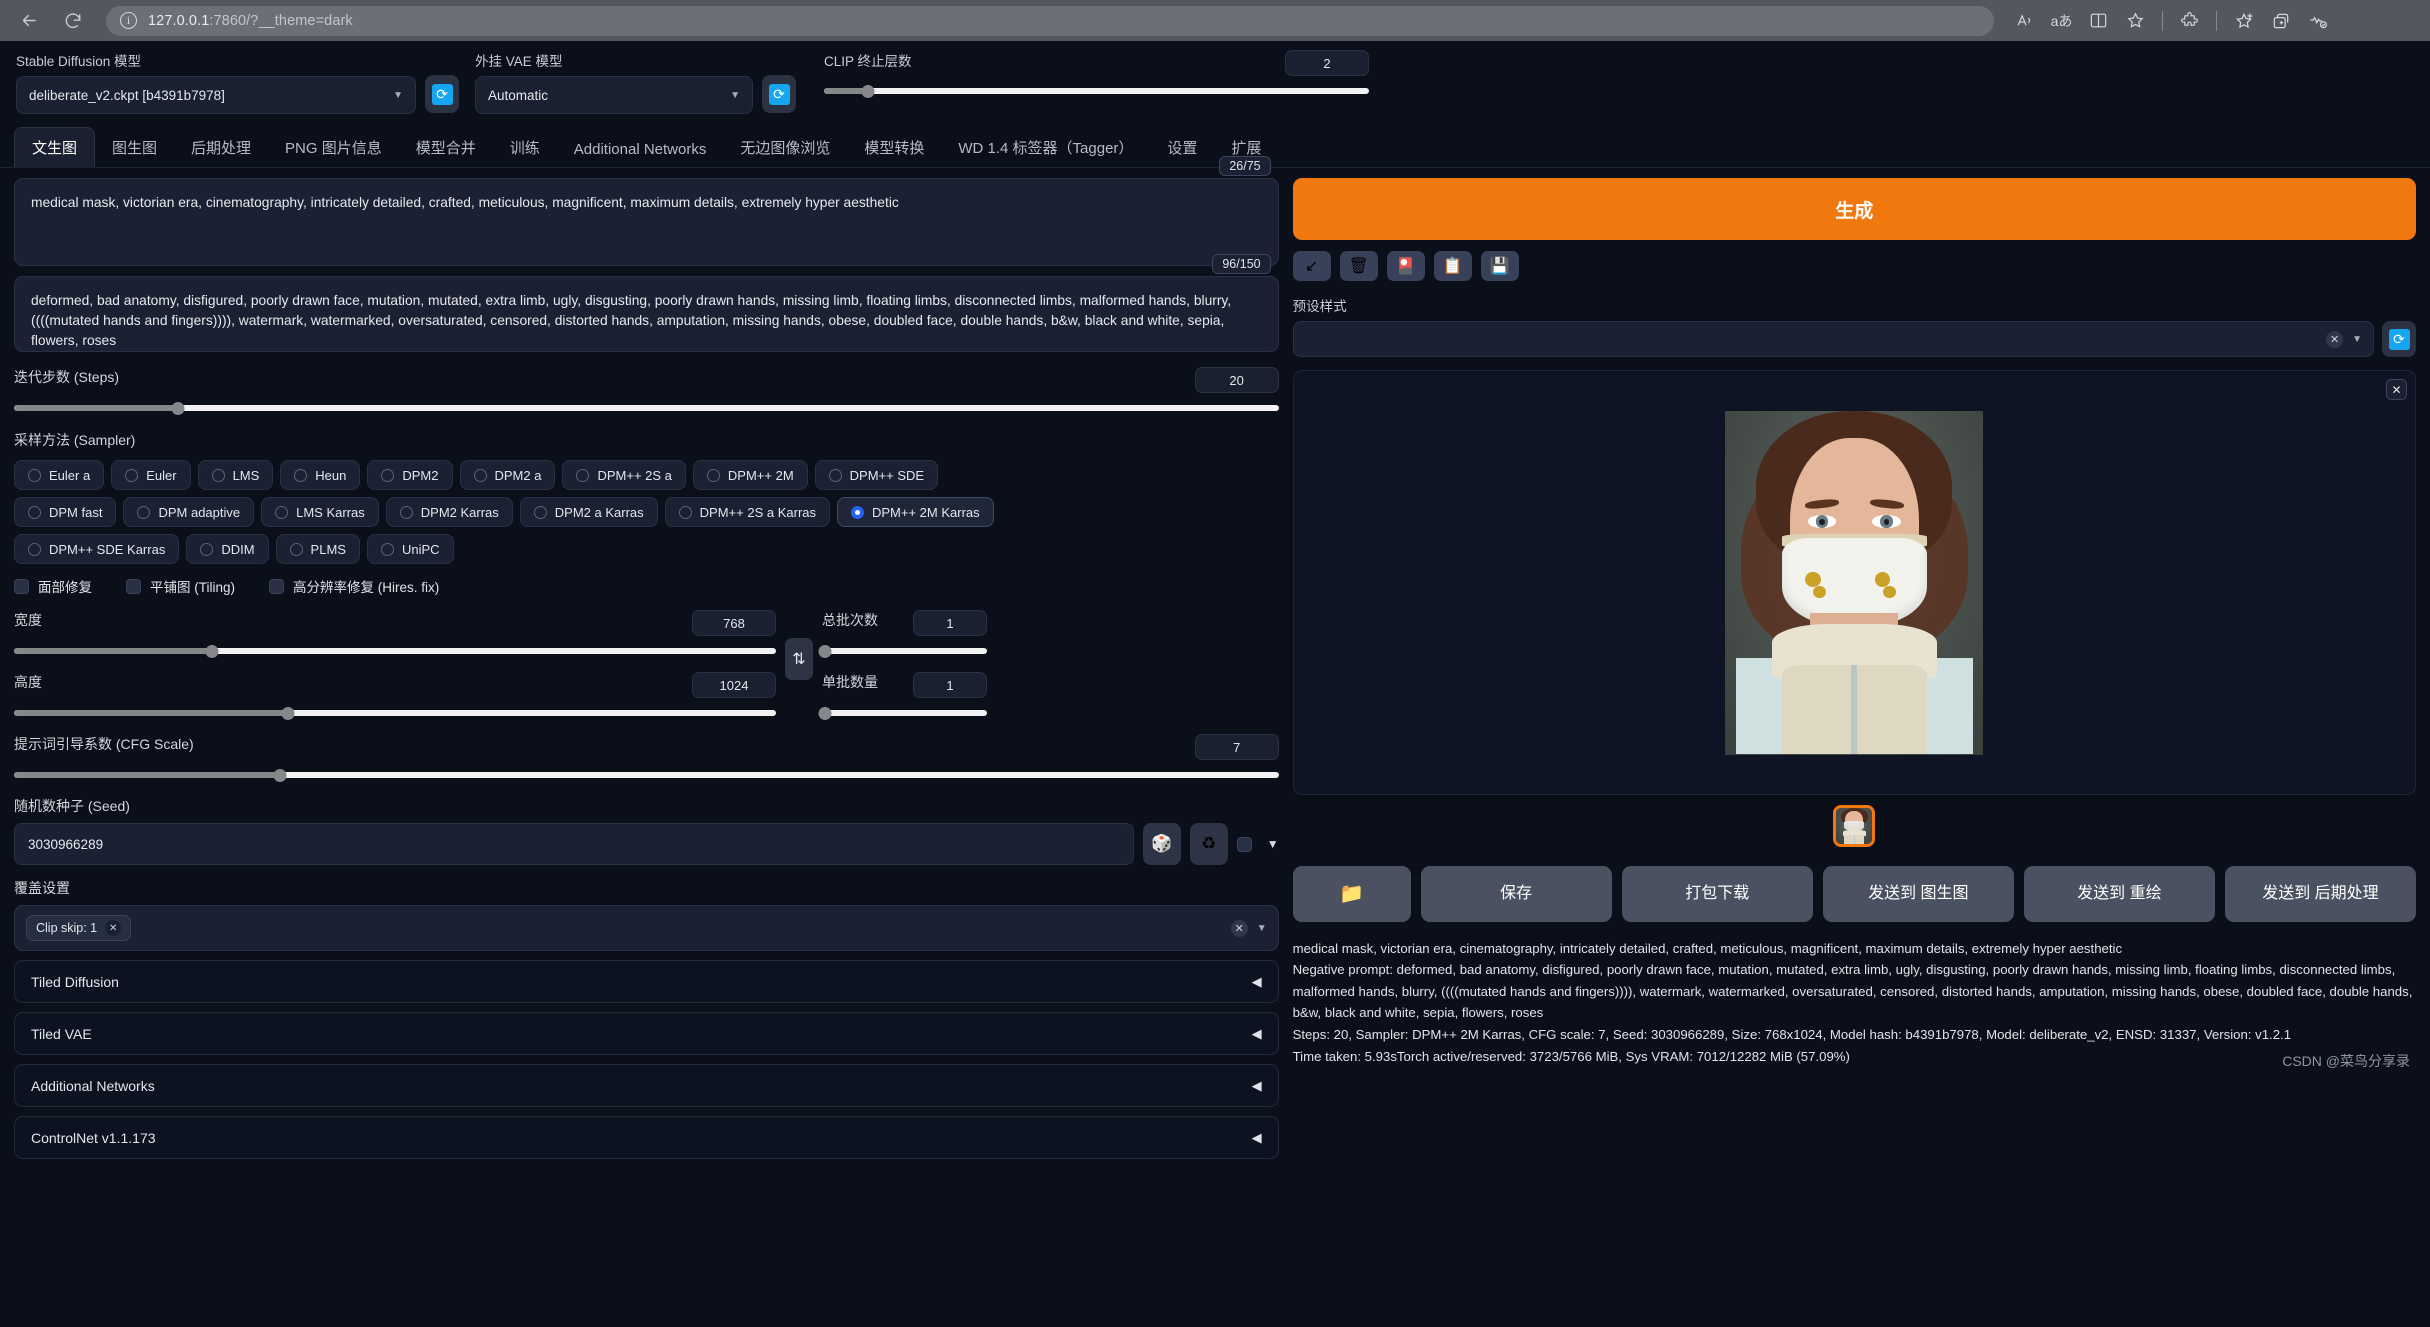  I want to click on tab-model-converter: 模型转换, so click(894, 147).